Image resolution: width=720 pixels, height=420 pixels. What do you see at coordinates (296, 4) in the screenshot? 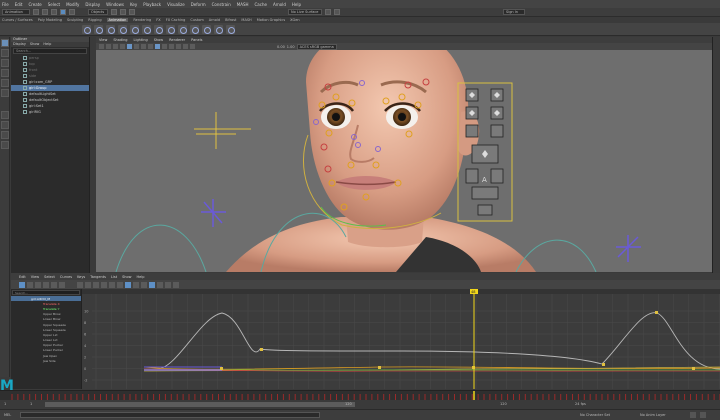
I see `menu-help: Help` at bounding box center [296, 4].